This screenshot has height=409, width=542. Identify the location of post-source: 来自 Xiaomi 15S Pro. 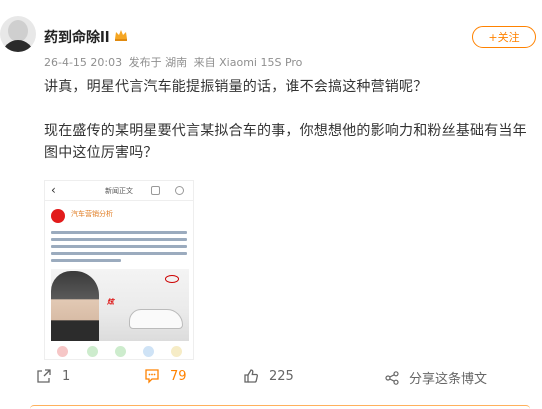
(248, 62).